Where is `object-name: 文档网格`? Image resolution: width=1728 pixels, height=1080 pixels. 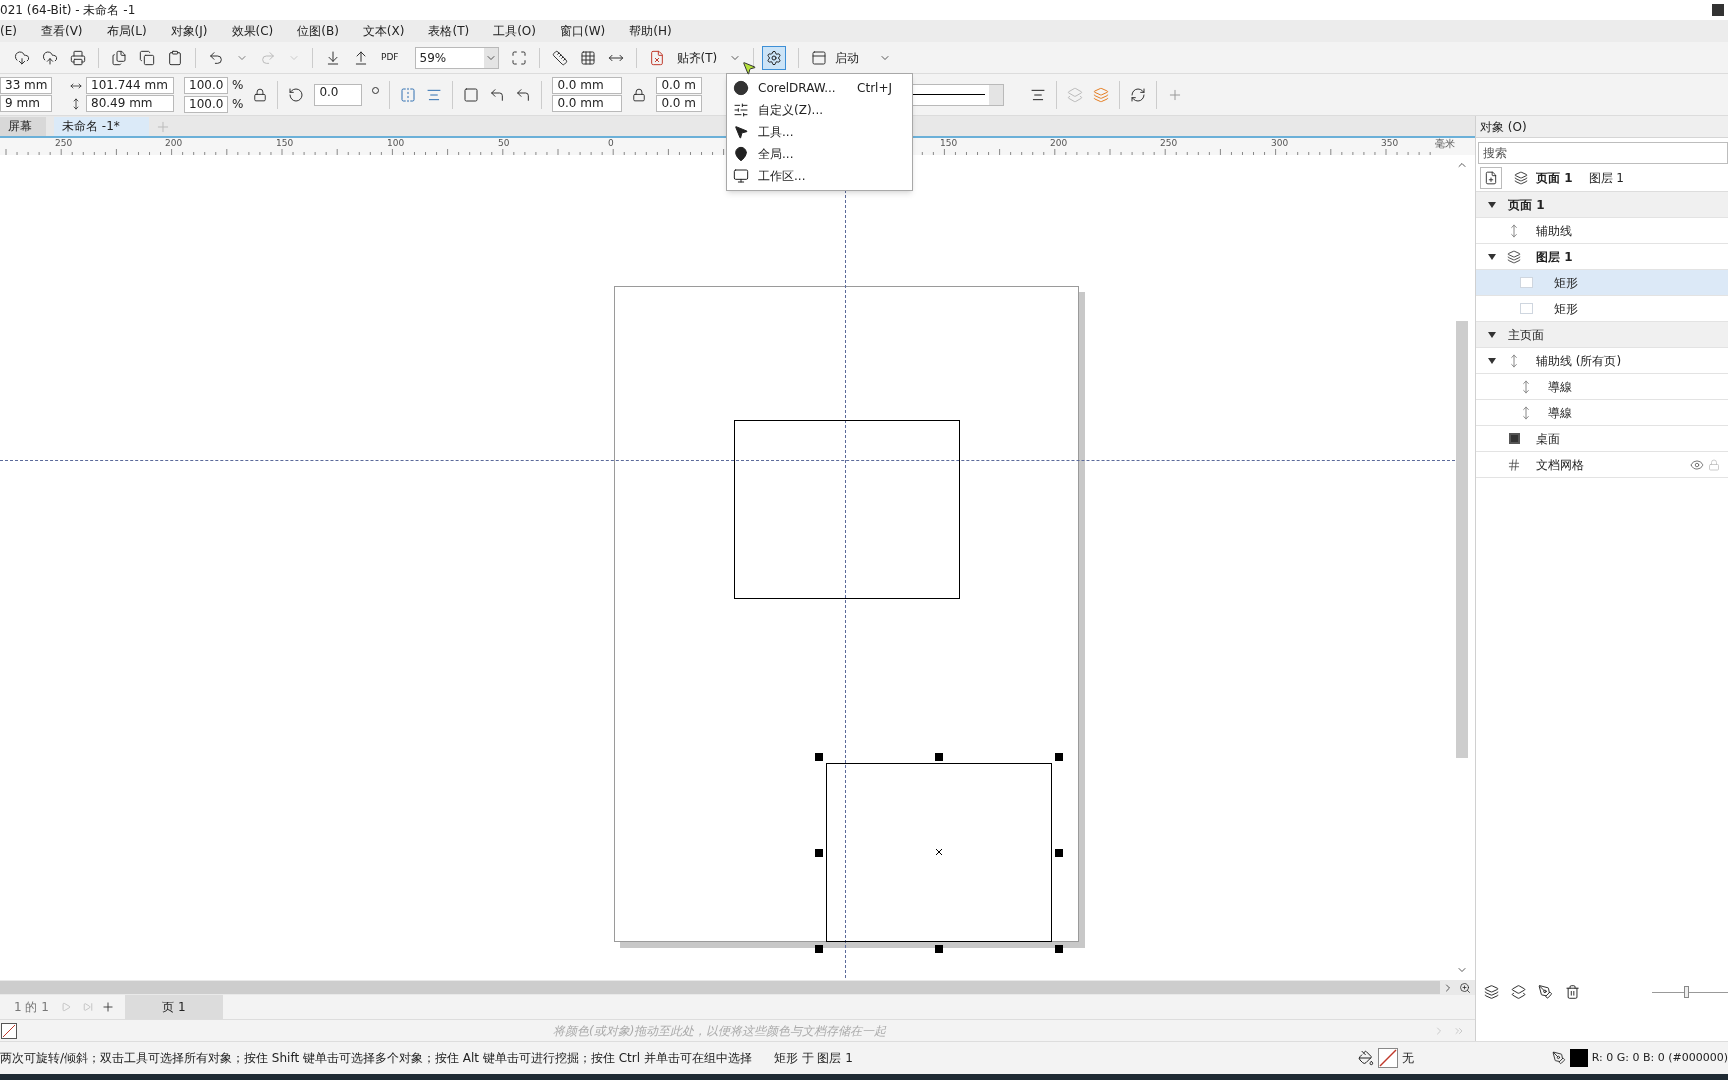 object-name: 文档网格 is located at coordinates (1560, 465).